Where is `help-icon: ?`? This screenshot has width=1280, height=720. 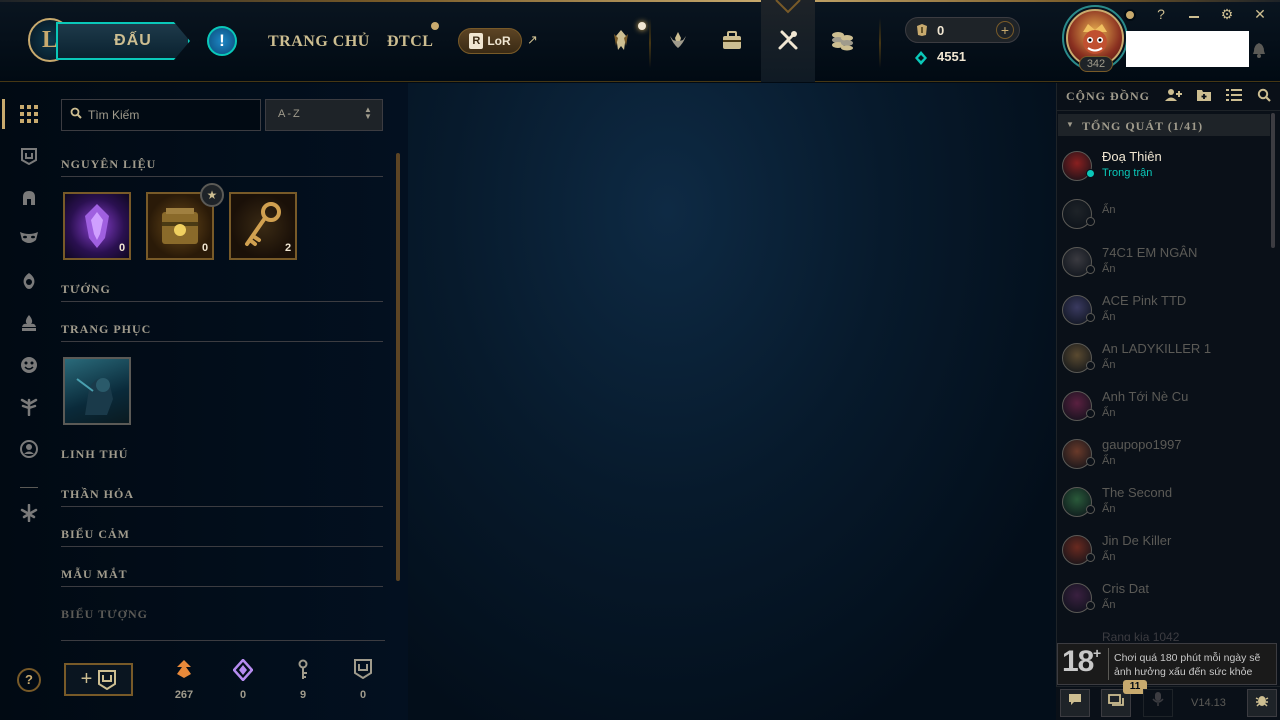 help-icon: ? is located at coordinates (29, 680).